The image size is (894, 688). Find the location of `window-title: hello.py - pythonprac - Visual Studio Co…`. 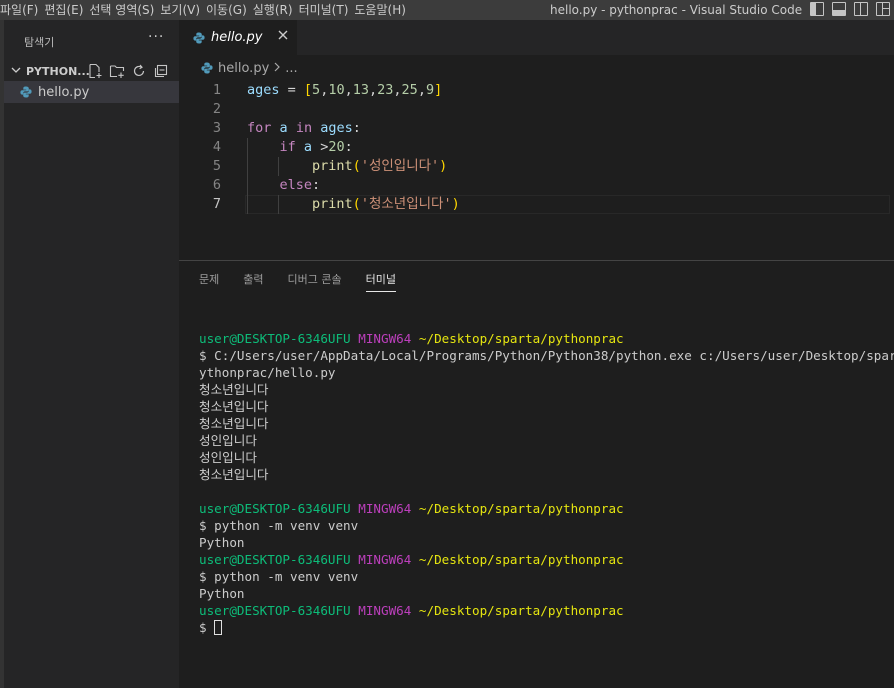

window-title: hello.py - pythonprac - Visual Studio Co… is located at coordinates (676, 10).